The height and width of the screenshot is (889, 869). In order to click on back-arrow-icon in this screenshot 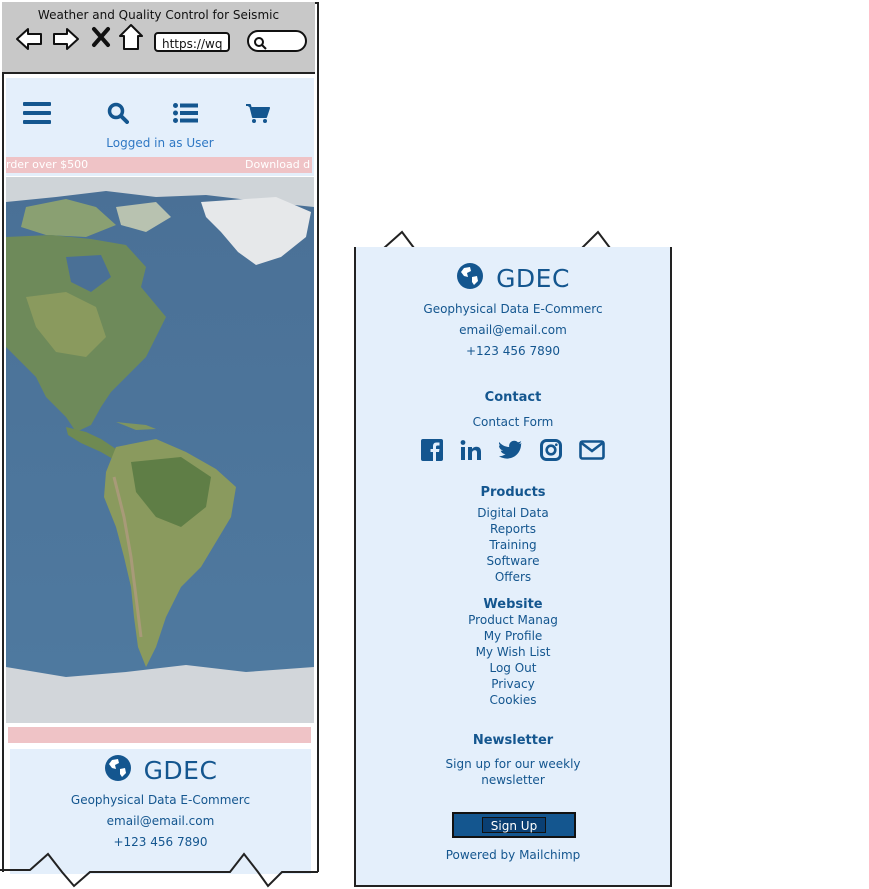, I will do `click(29, 39)`.